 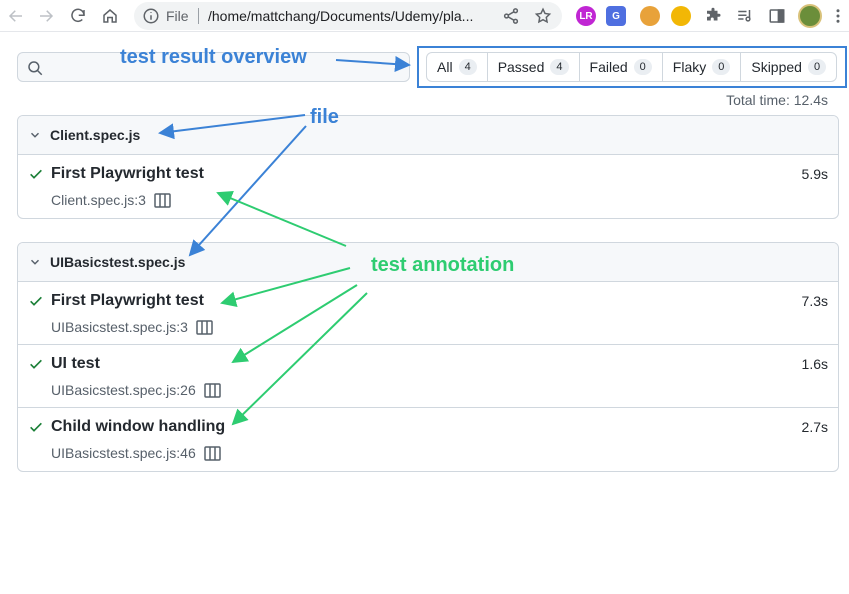 I want to click on test-location: UIBasicstest.spec.js:3, so click(x=132, y=327).